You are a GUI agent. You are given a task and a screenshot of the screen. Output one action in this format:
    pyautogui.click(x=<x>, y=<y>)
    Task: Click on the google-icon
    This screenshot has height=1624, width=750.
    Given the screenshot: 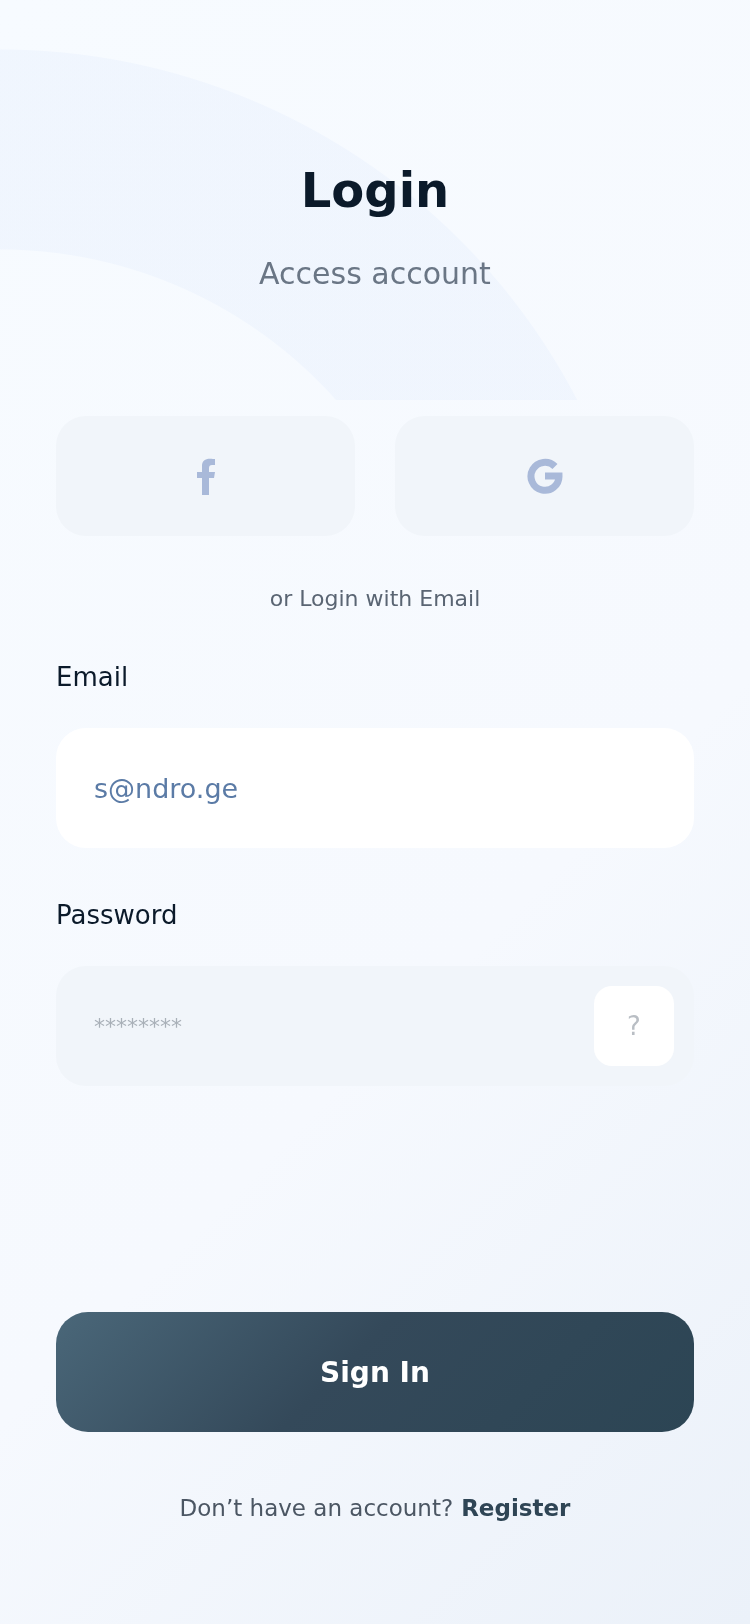 What is the action you would take?
    pyautogui.click(x=544, y=476)
    